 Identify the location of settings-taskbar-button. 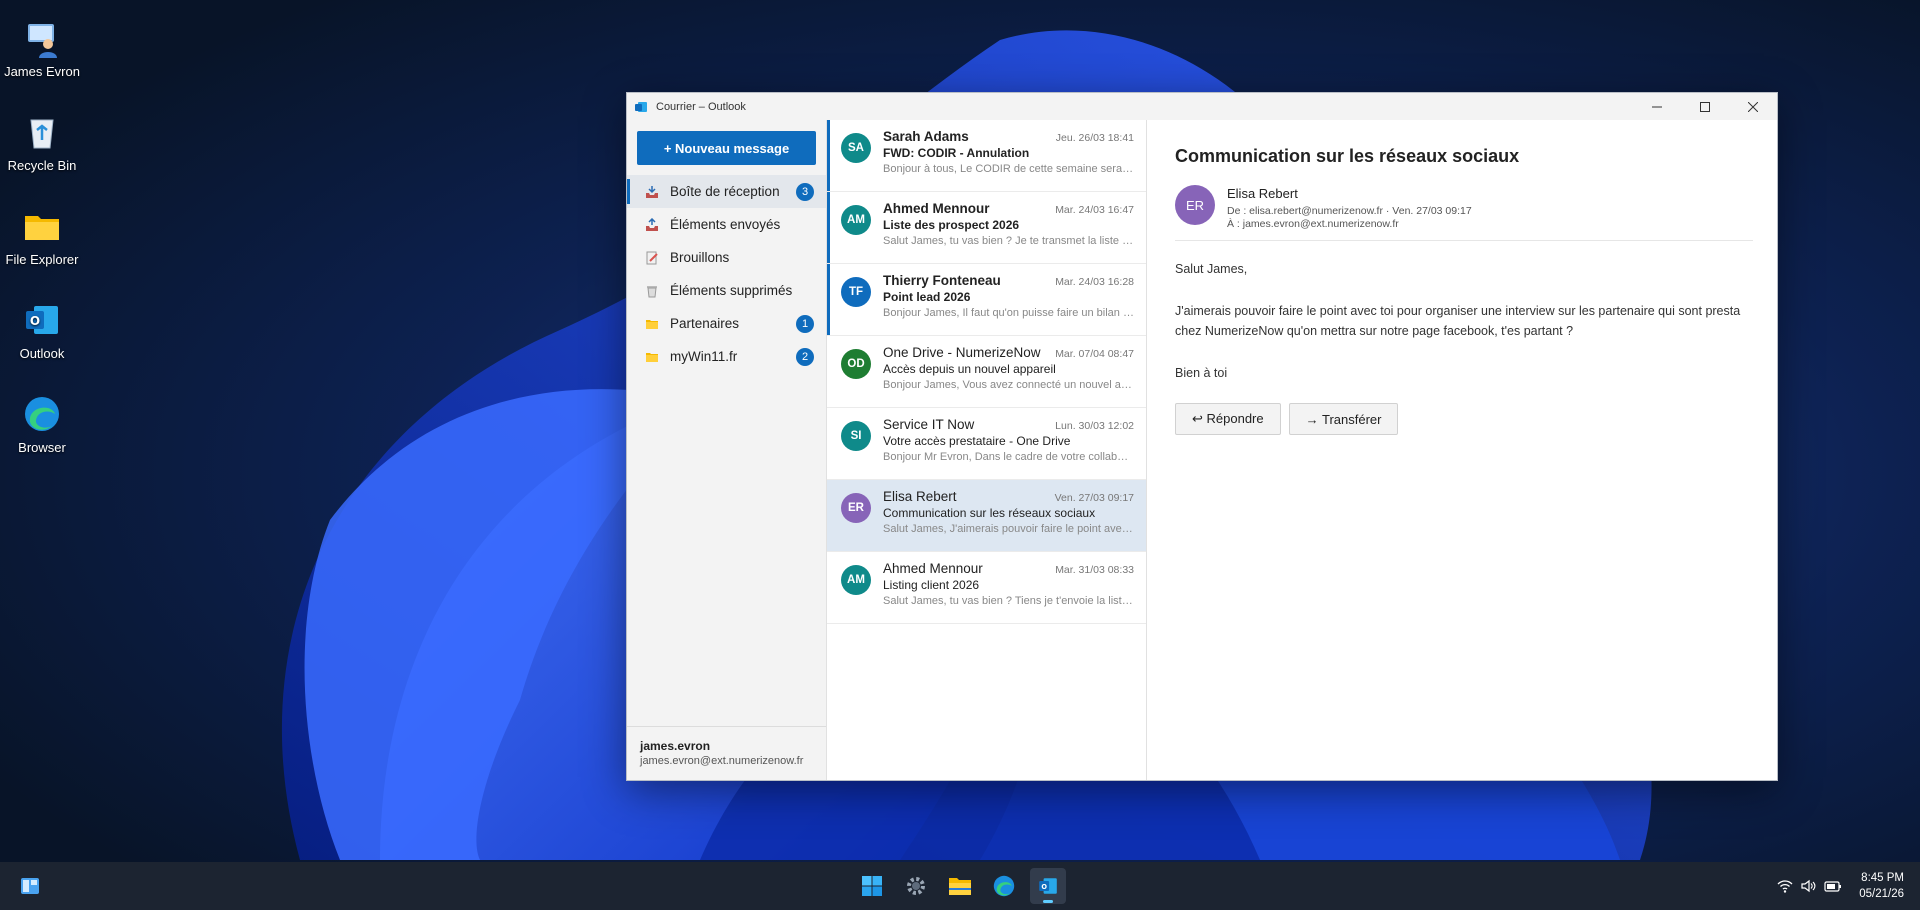
(916, 886).